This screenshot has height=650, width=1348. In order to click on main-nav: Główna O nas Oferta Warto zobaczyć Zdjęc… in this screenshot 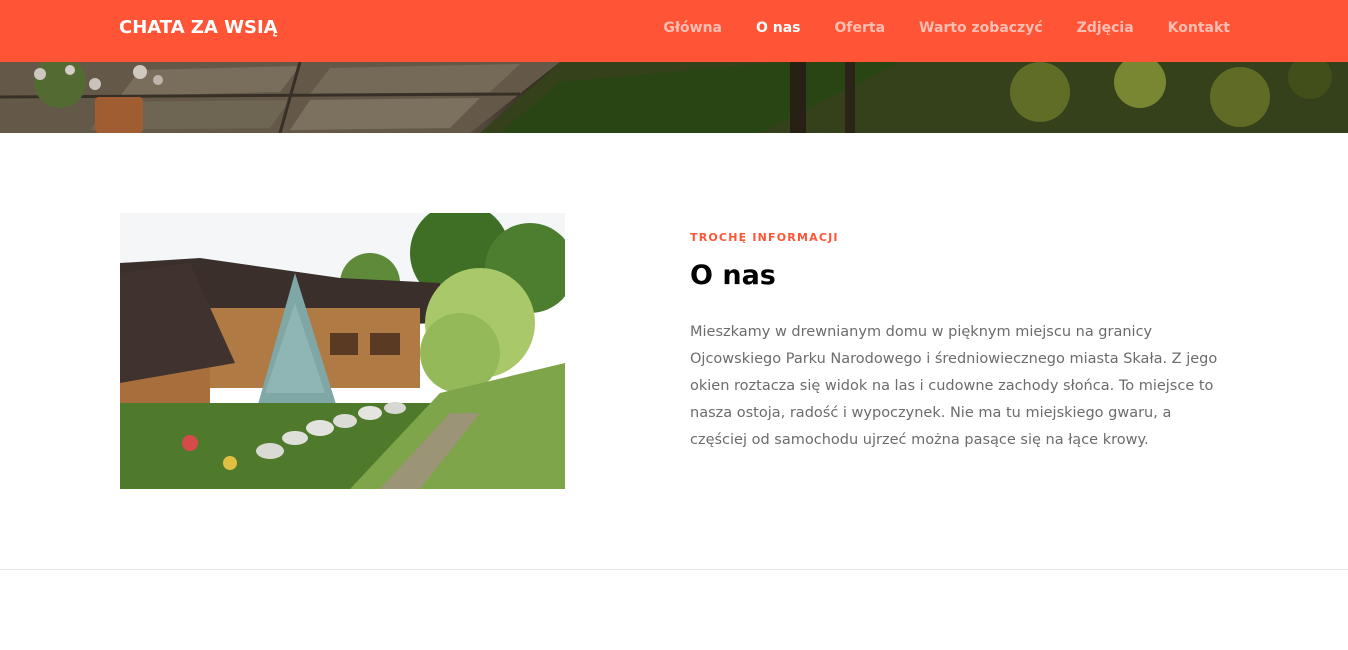, I will do `click(929, 28)`.